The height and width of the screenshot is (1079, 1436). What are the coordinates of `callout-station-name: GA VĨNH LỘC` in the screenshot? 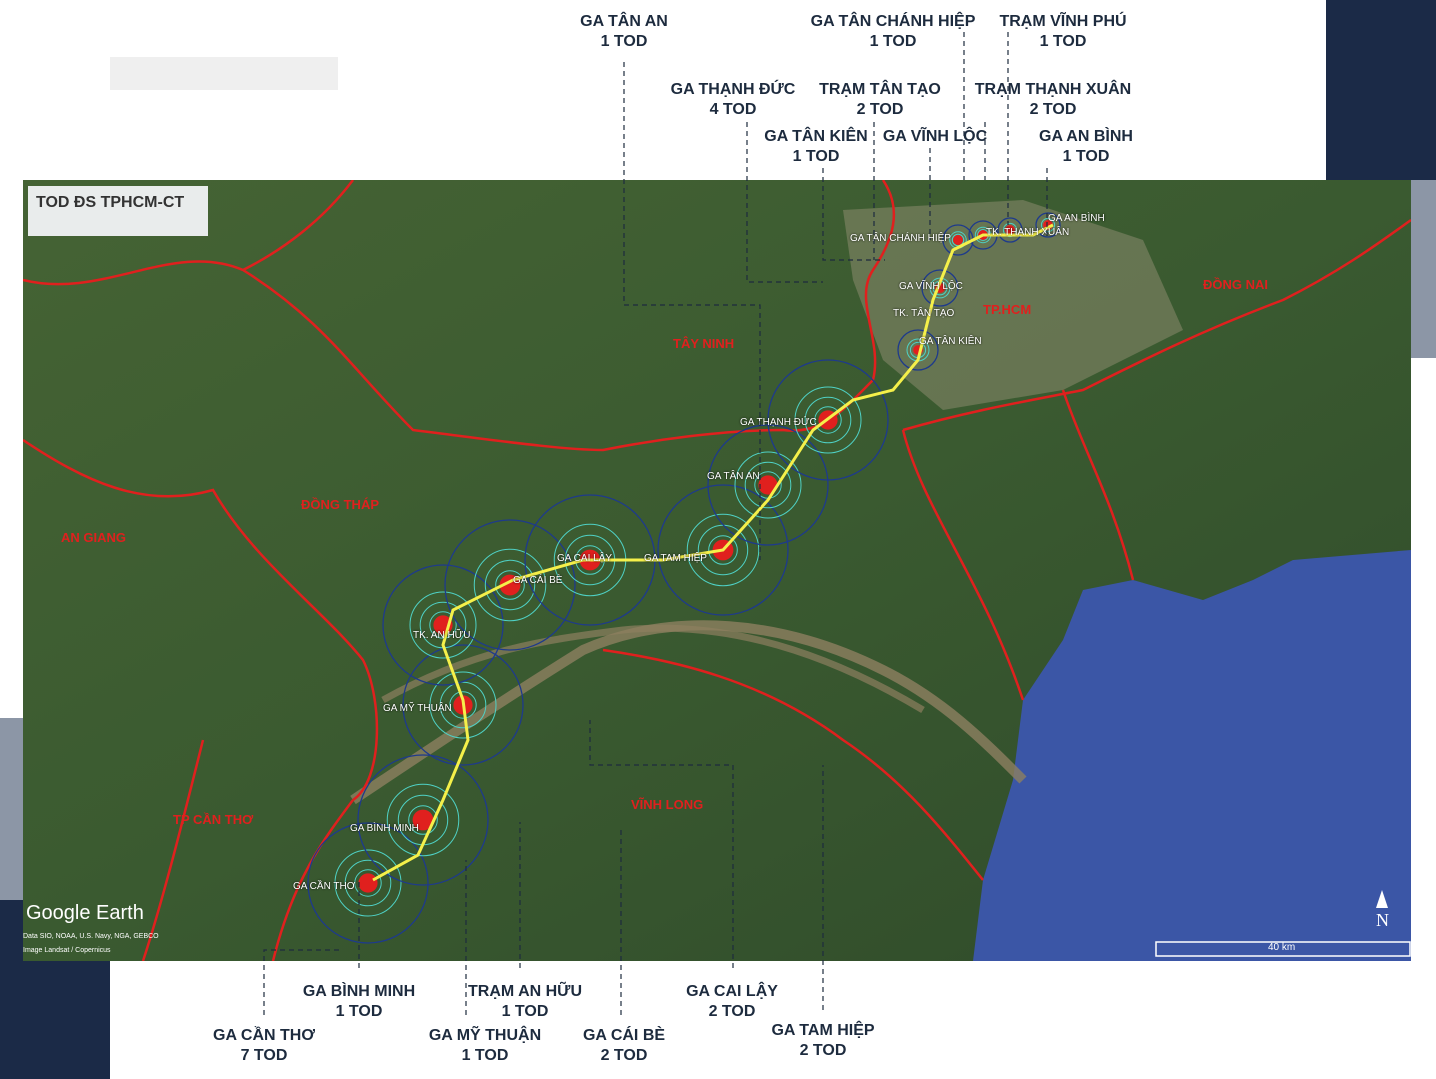 It's located at (935, 136).